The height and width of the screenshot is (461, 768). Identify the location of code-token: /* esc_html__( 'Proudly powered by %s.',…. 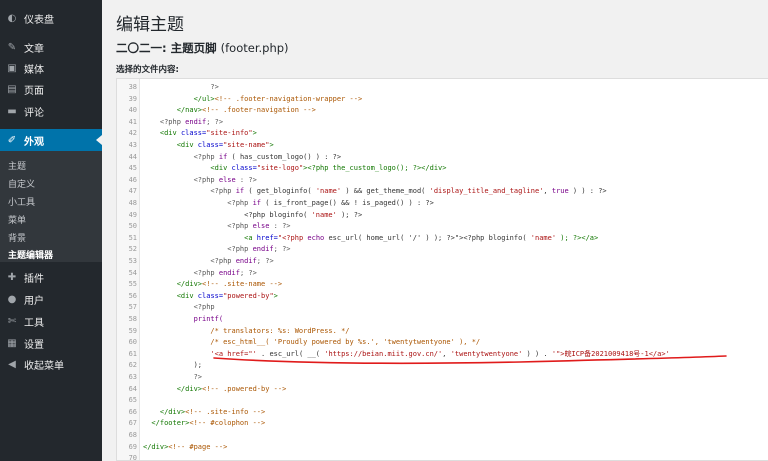
(312, 342).